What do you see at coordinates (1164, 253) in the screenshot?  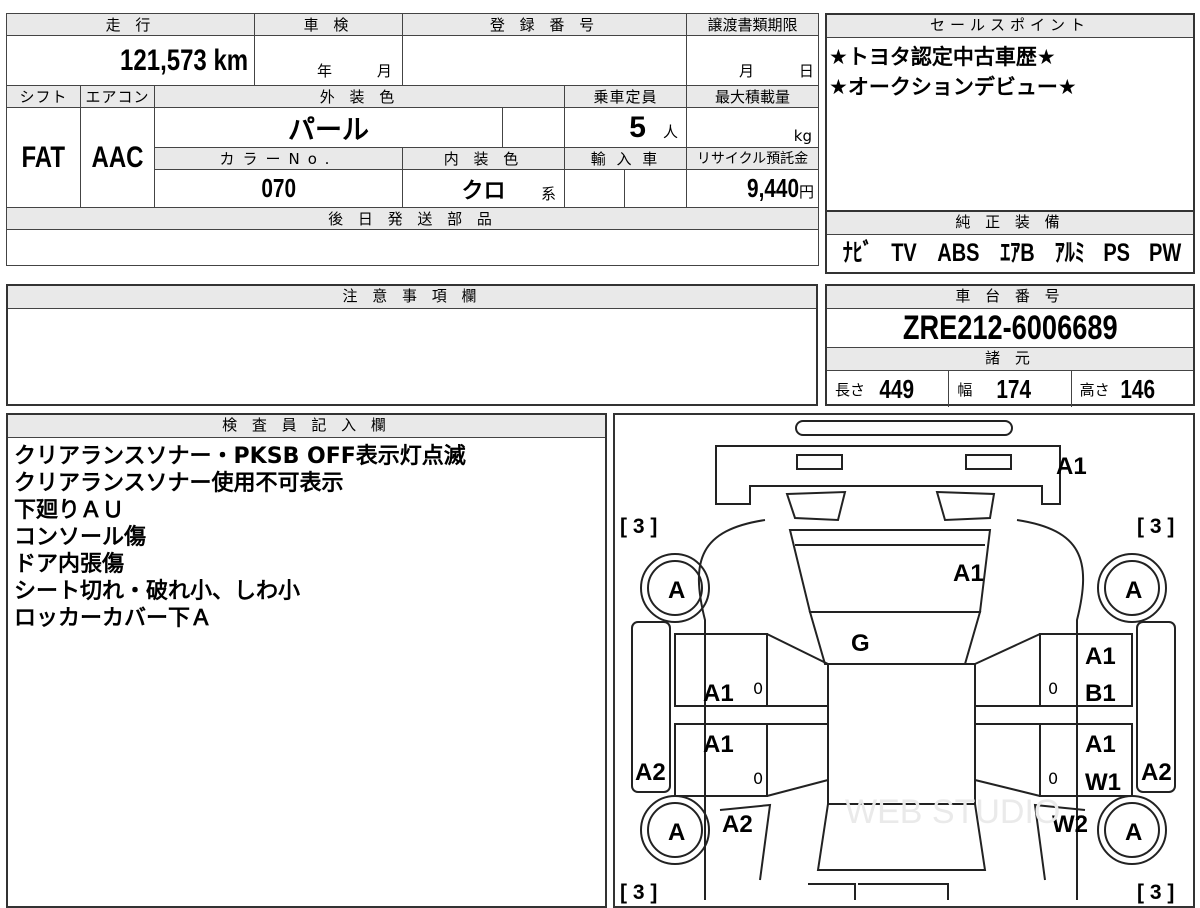 I see `equipment-pw: PW` at bounding box center [1164, 253].